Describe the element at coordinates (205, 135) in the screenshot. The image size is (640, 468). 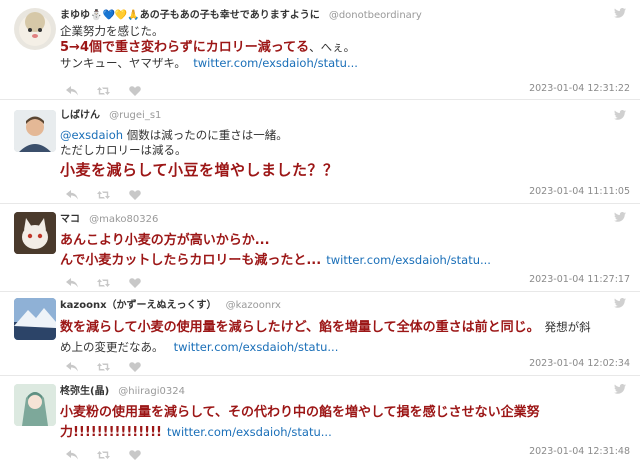
I see `tweet-line: 個数は減ったのに重さは一緒。` at that location.